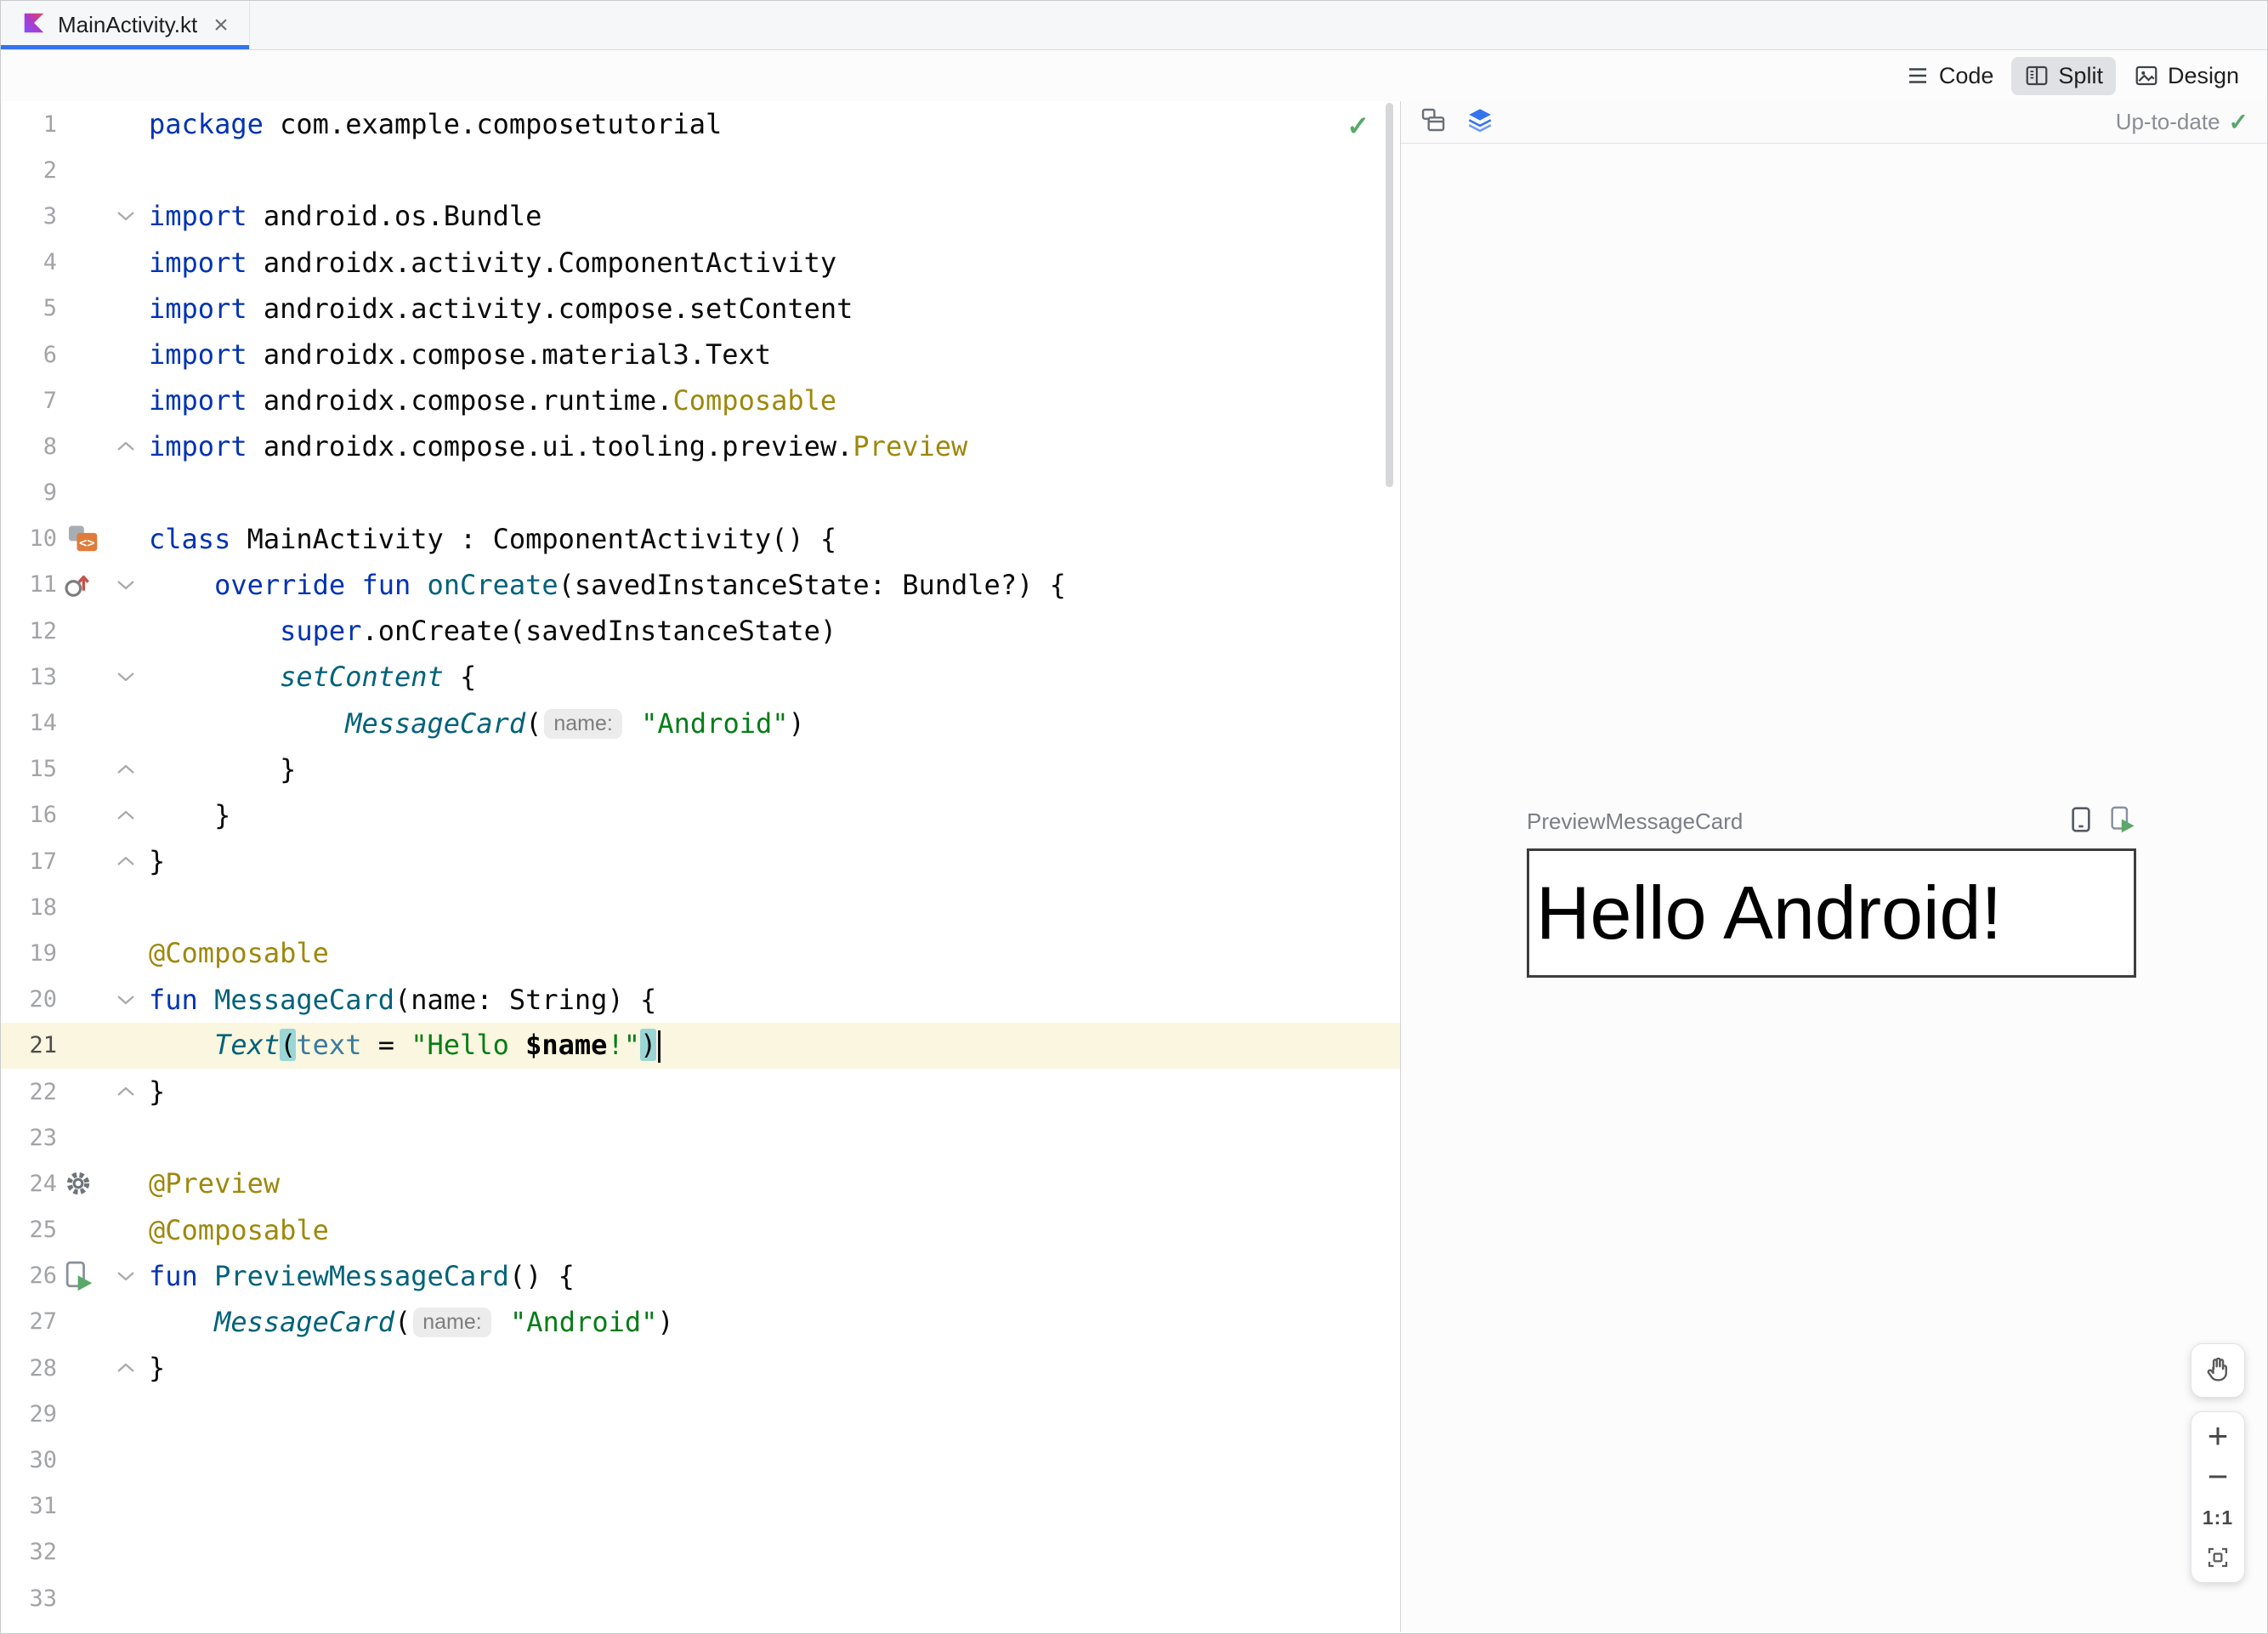 The width and height of the screenshot is (2268, 1634). Describe the element at coordinates (458, 354) in the screenshot. I see `code-text: import androidx.compose.material3.Text` at that location.